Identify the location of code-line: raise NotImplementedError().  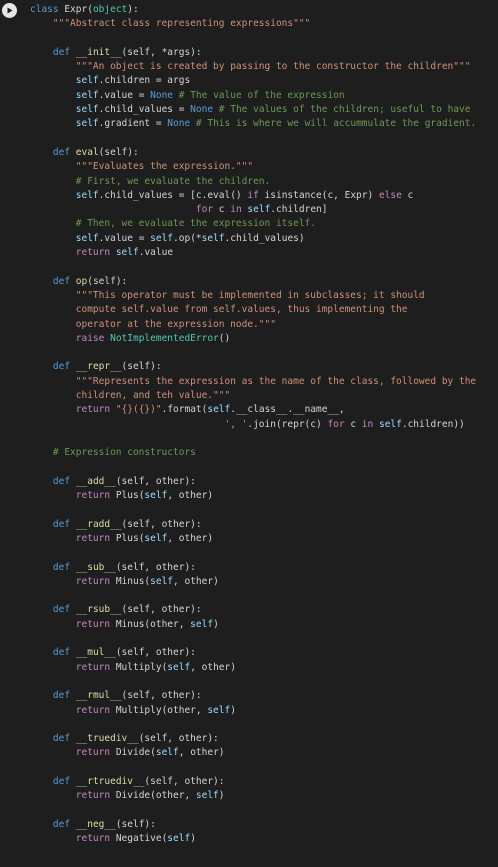
(253, 339).